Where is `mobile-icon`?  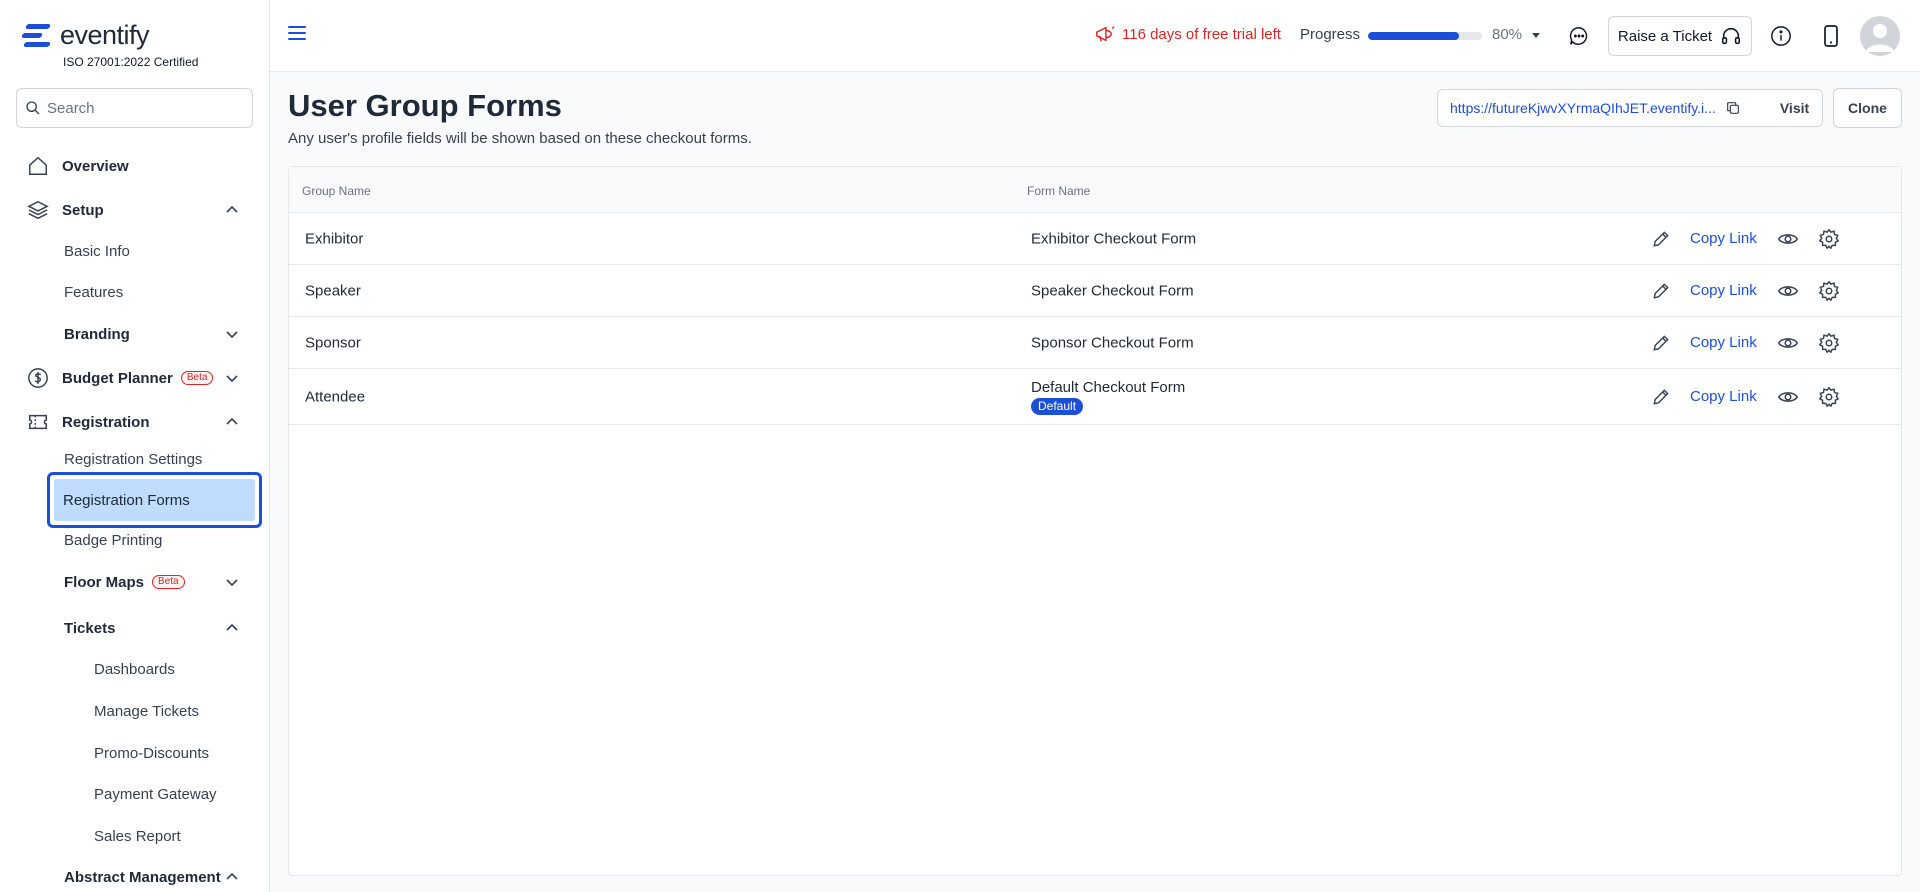 mobile-icon is located at coordinates (1831, 36).